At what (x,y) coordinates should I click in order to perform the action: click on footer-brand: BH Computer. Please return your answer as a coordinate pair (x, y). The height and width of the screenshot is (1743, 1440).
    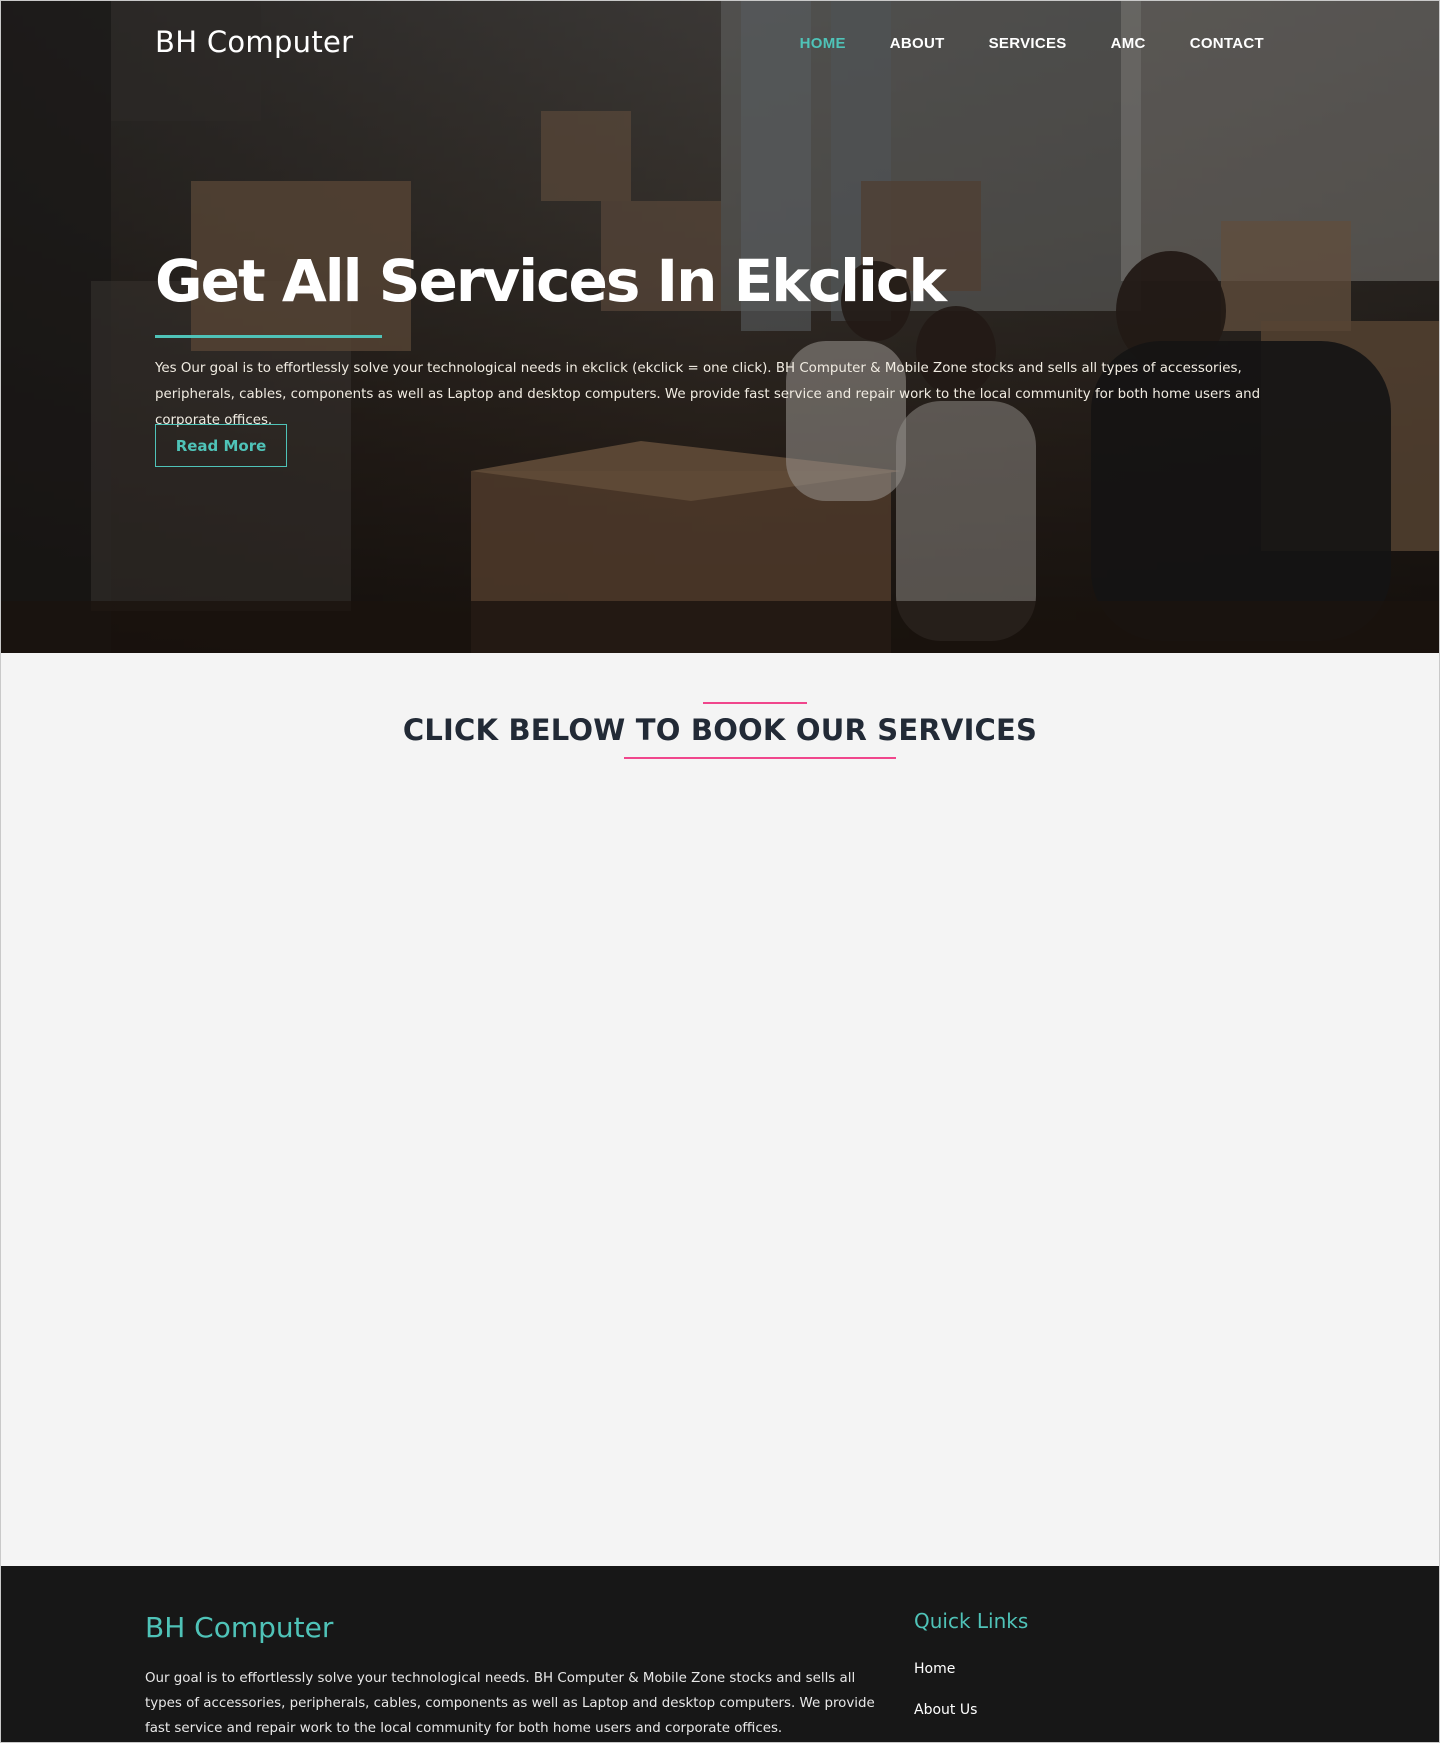
    Looking at the image, I should click on (239, 1627).